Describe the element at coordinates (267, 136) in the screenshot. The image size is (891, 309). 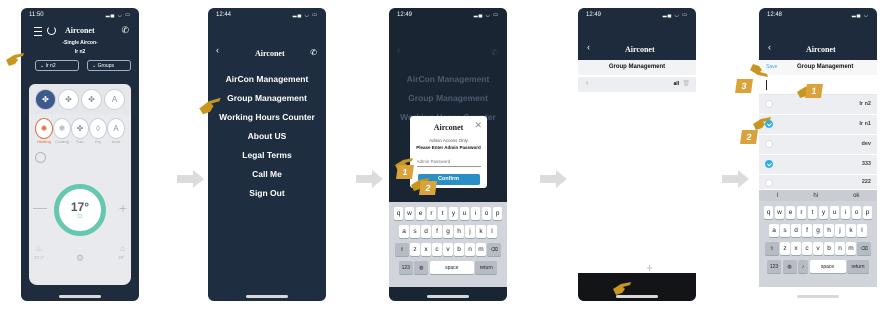
I see `menu-item-about-us: About US` at that location.